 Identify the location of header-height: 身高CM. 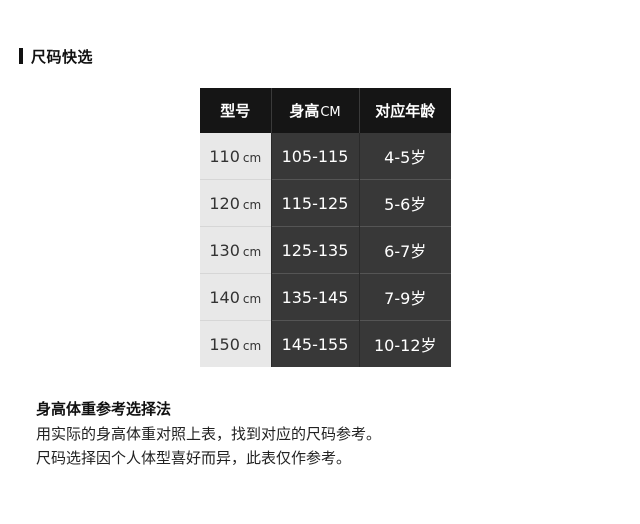
(314, 110).